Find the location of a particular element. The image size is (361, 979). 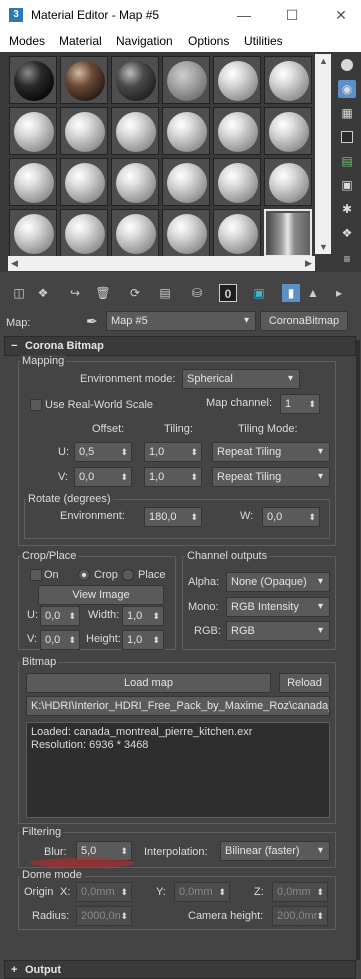

scroll-down-icon: ▼ is located at coordinates (323, 247).